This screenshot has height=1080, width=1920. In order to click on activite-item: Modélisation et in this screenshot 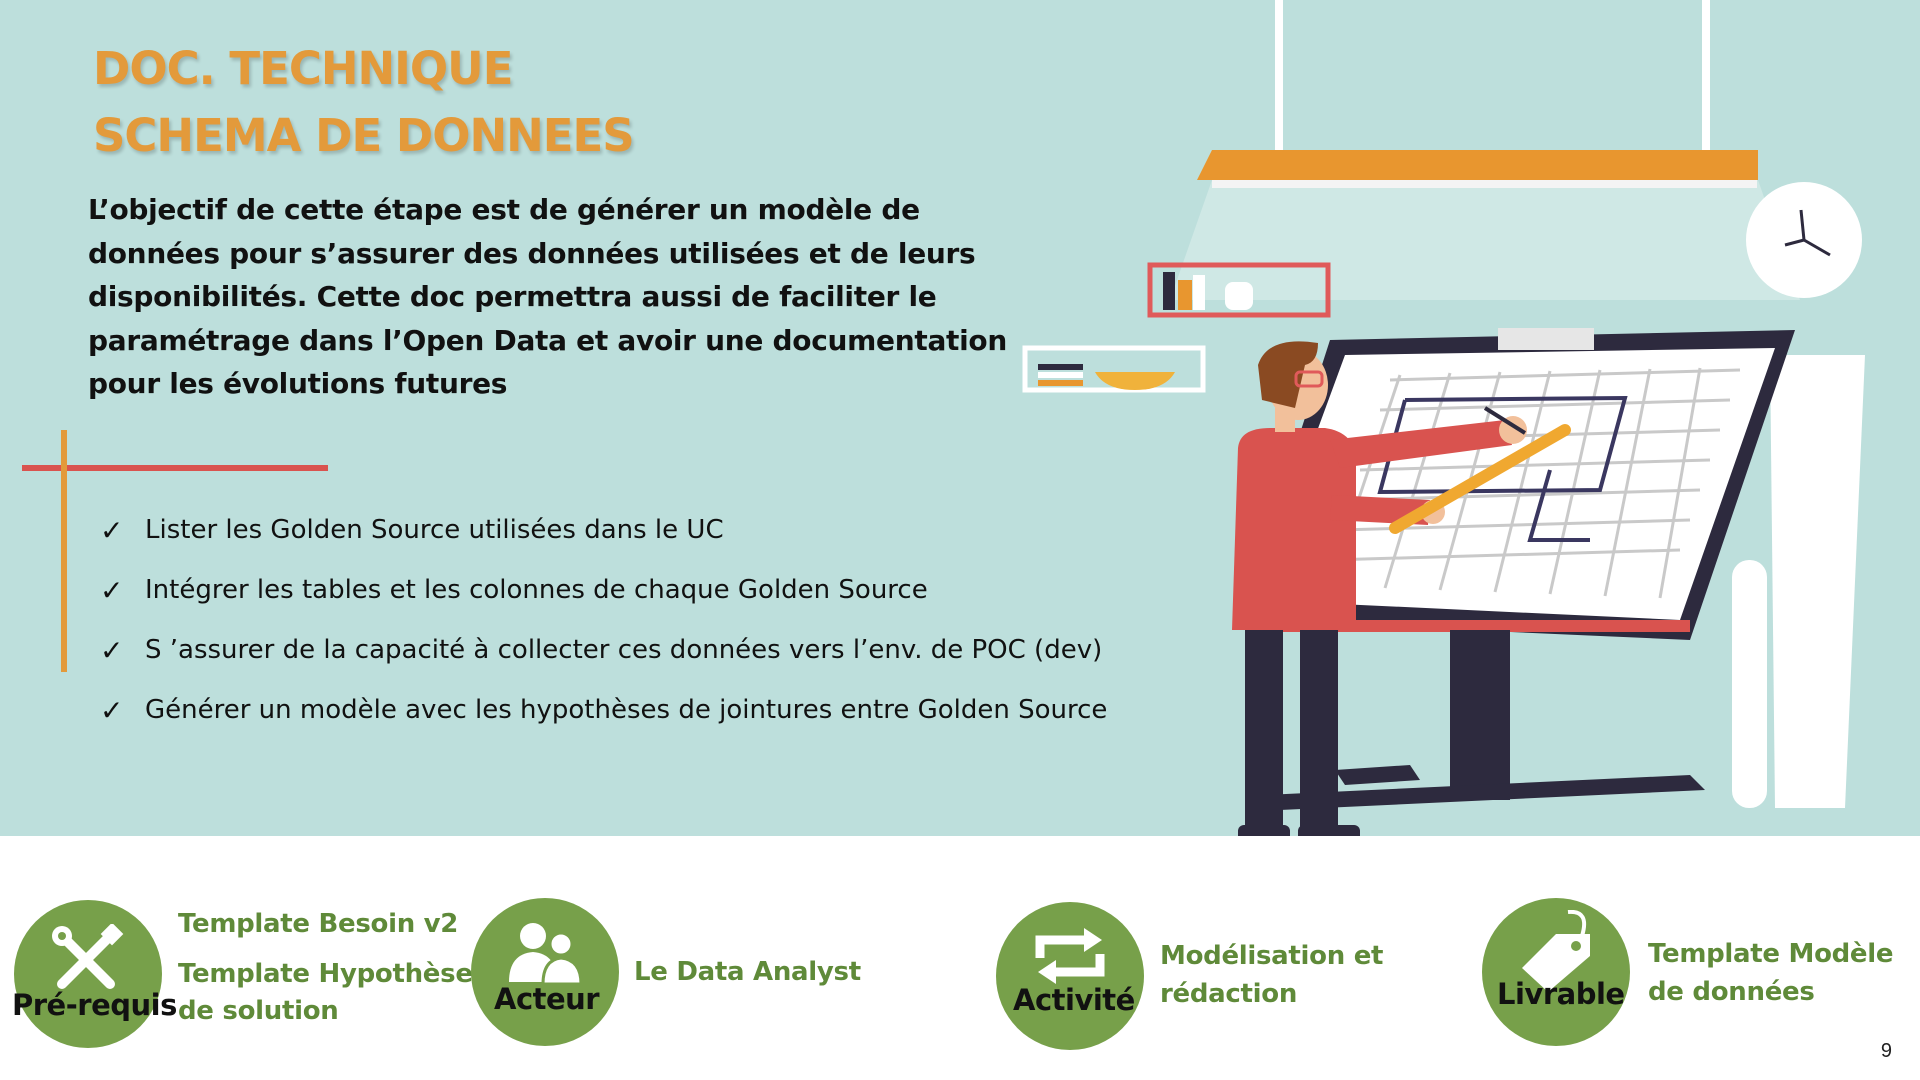, I will do `click(1272, 956)`.